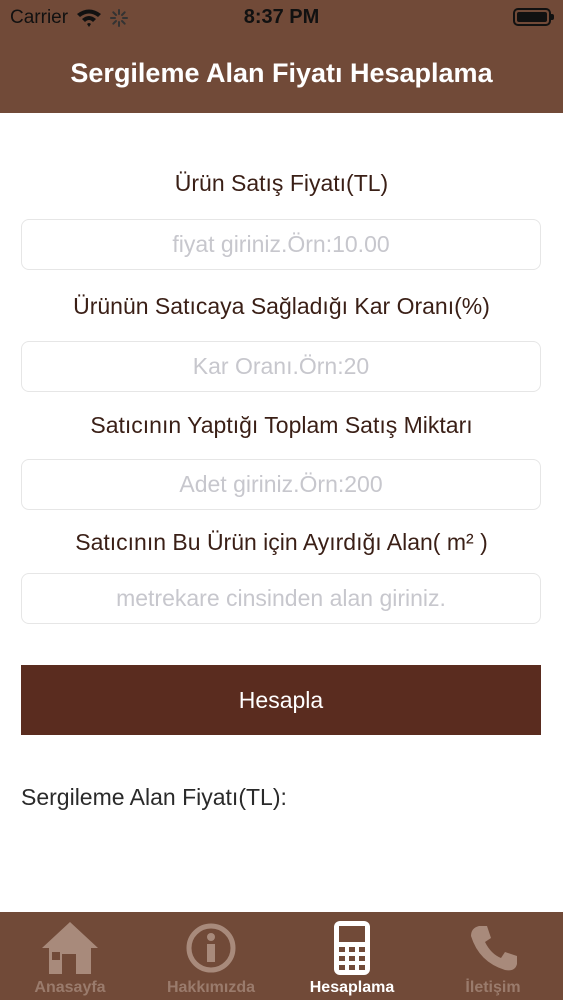 This screenshot has width=563, height=1000. Describe the element at coordinates (281, 366) in the screenshot. I see `profit-rate-input` at that location.